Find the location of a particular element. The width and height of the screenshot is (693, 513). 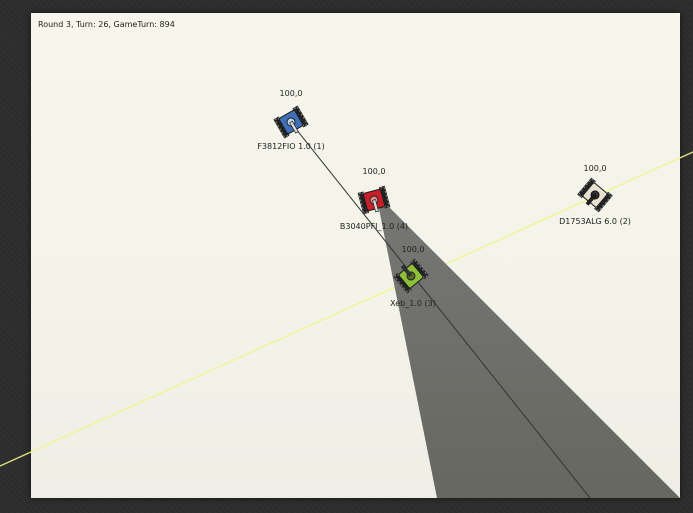

round-status-text: Round 3, Turn: 26, GameTurn: 894 is located at coordinates (106, 24).